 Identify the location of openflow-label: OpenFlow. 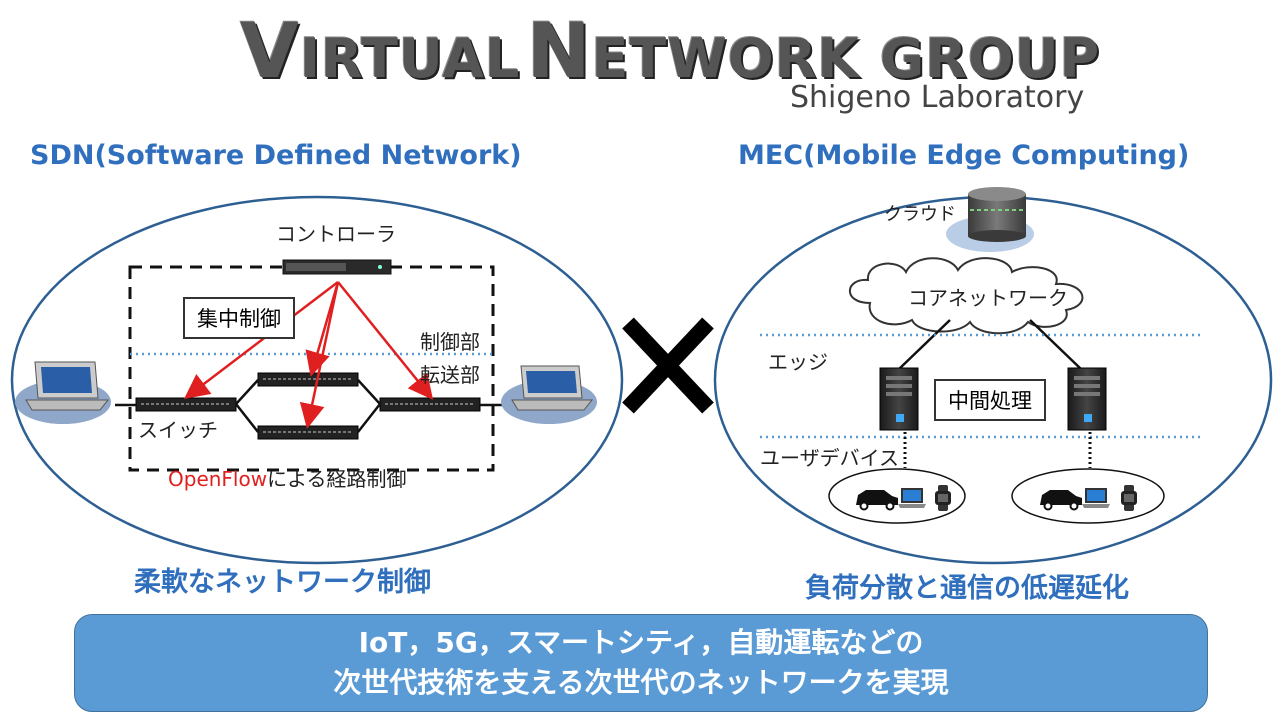
(218, 479).